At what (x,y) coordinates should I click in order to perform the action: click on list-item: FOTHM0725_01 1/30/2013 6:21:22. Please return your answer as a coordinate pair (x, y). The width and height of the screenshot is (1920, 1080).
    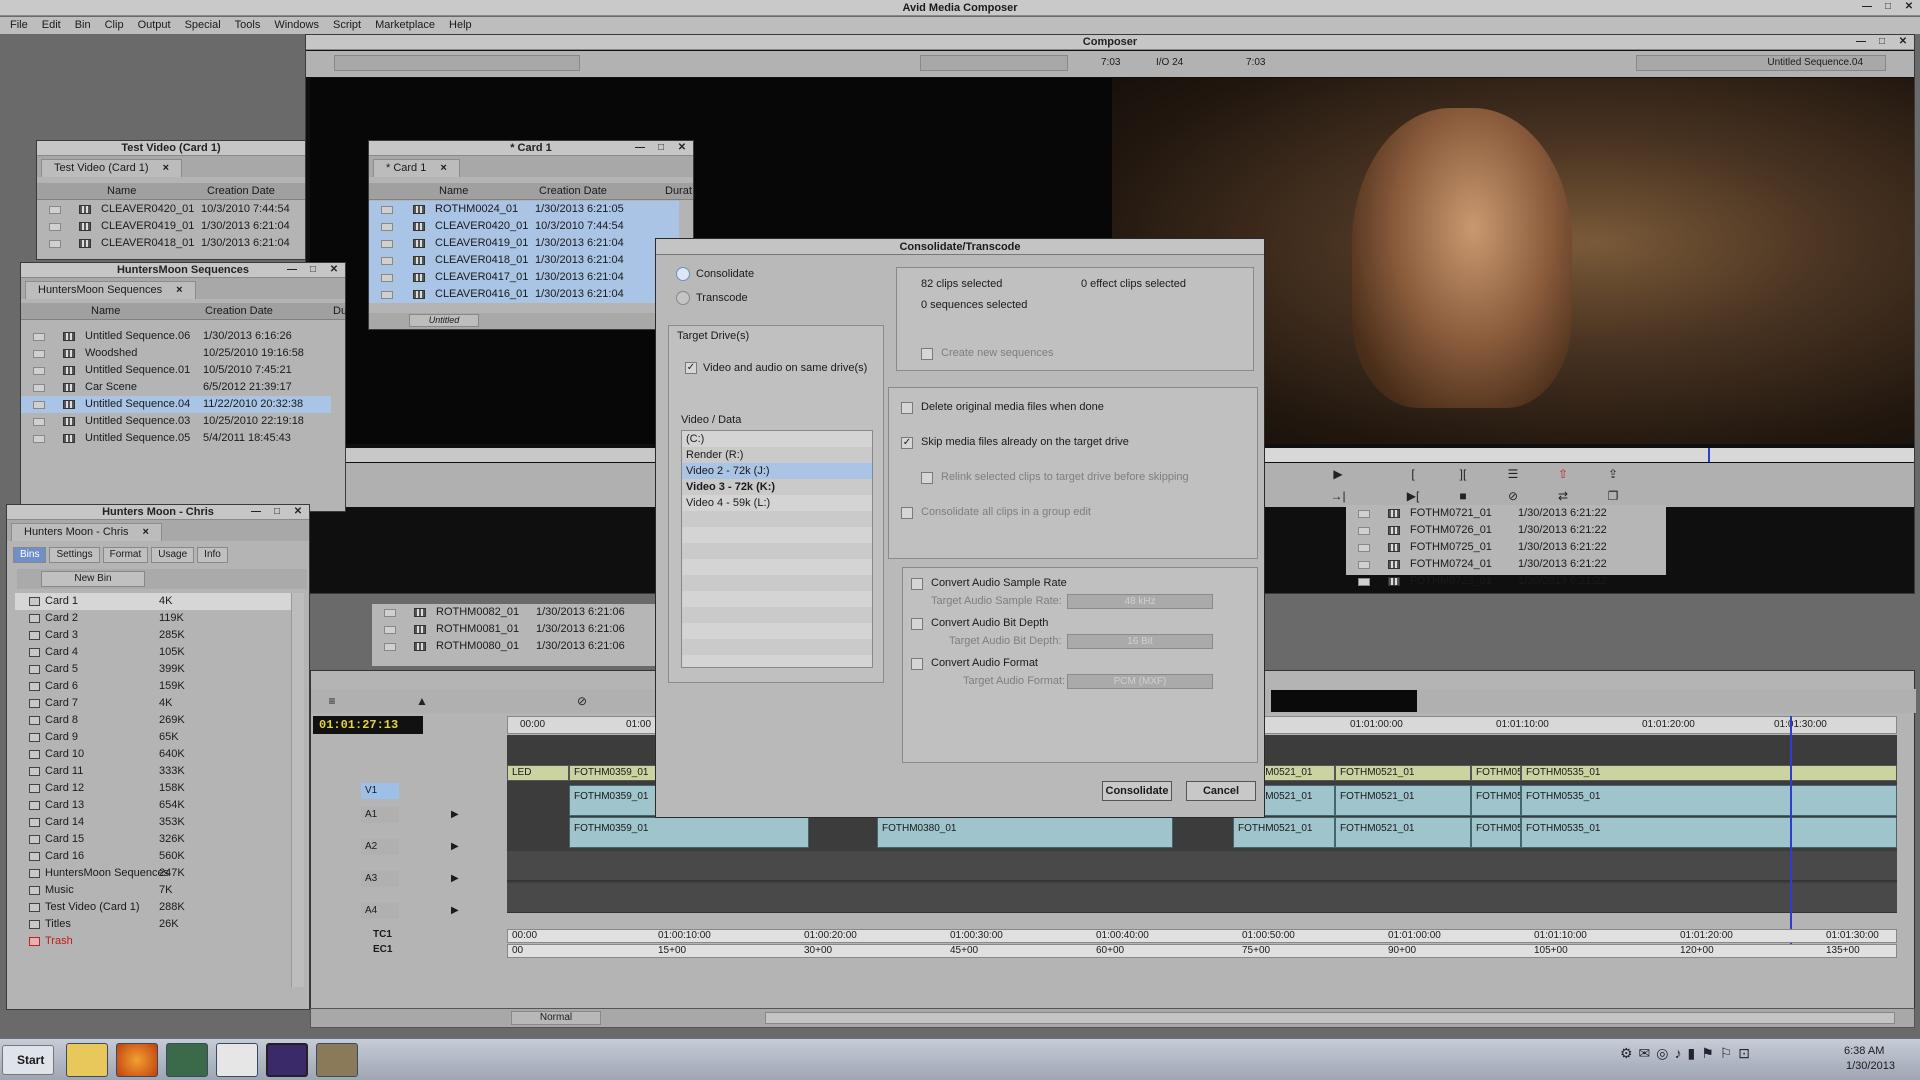
    Looking at the image, I should click on (1506, 547).